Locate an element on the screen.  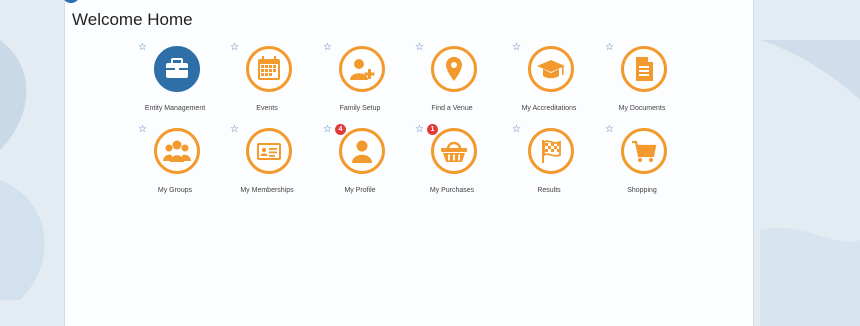
tile-my-profile: ☆ 4 My Profile is located at coordinates (360, 164).